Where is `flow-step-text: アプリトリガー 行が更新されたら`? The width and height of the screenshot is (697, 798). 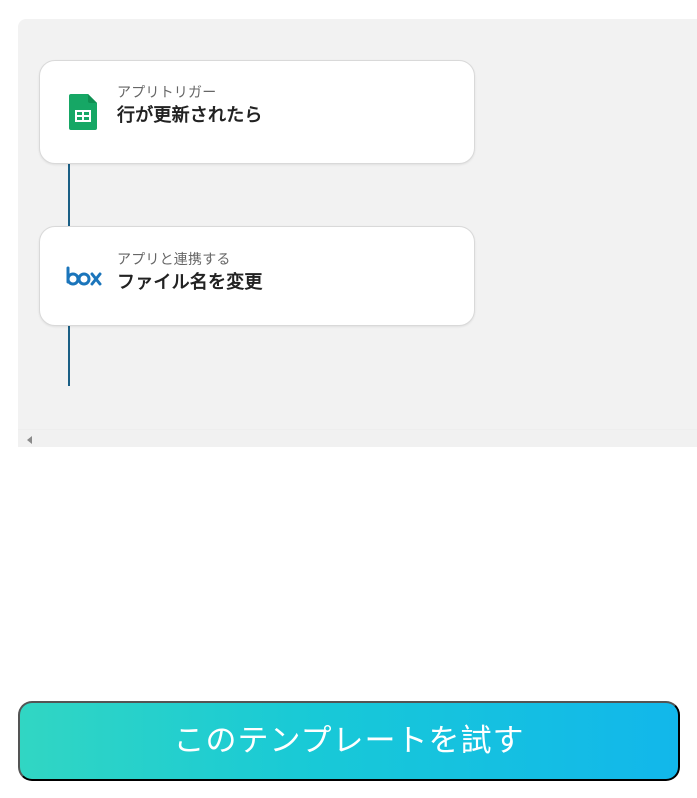 flow-step-text: アプリトリガー 行が更新されたら is located at coordinates (286, 105).